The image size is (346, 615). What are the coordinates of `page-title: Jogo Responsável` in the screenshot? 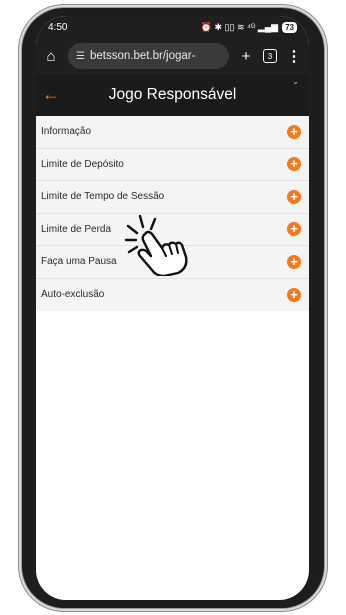 It's located at (172, 94).